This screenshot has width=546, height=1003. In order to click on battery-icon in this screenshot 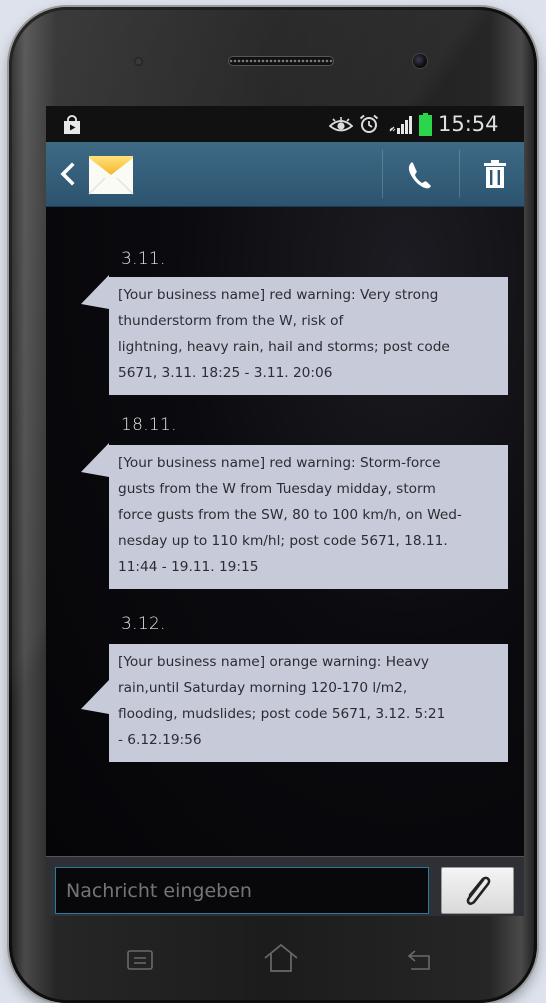, I will do `click(425, 124)`.